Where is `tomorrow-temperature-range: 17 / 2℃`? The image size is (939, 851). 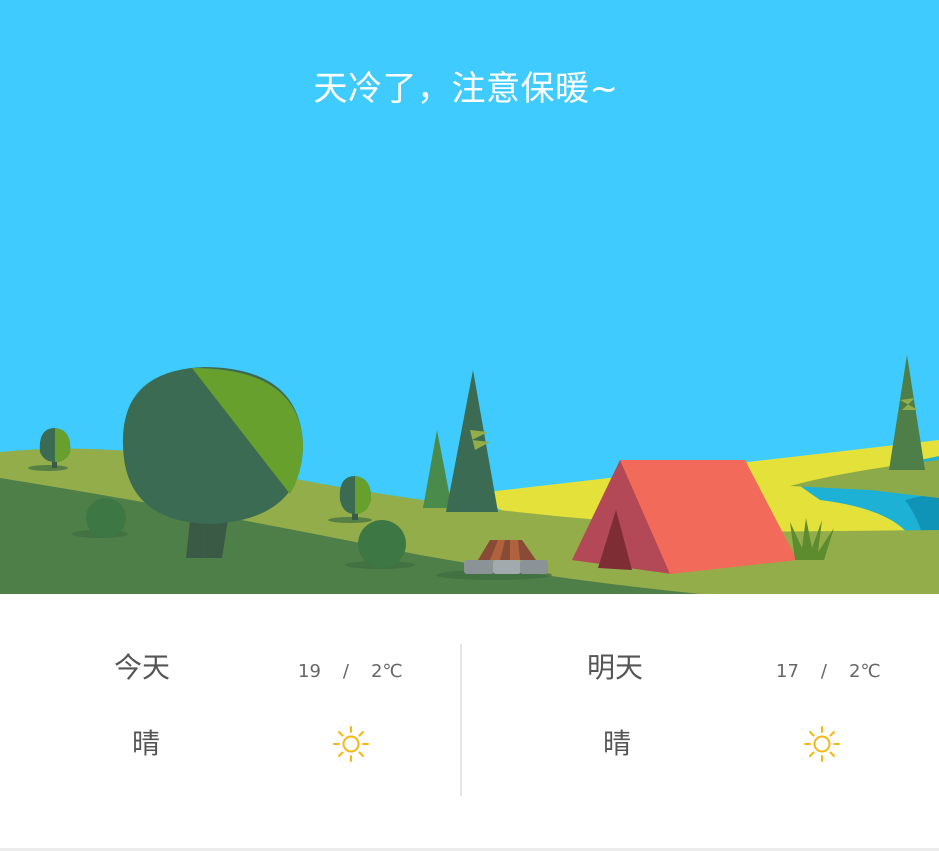 tomorrow-temperature-range: 17 / 2℃ is located at coordinates (828, 672).